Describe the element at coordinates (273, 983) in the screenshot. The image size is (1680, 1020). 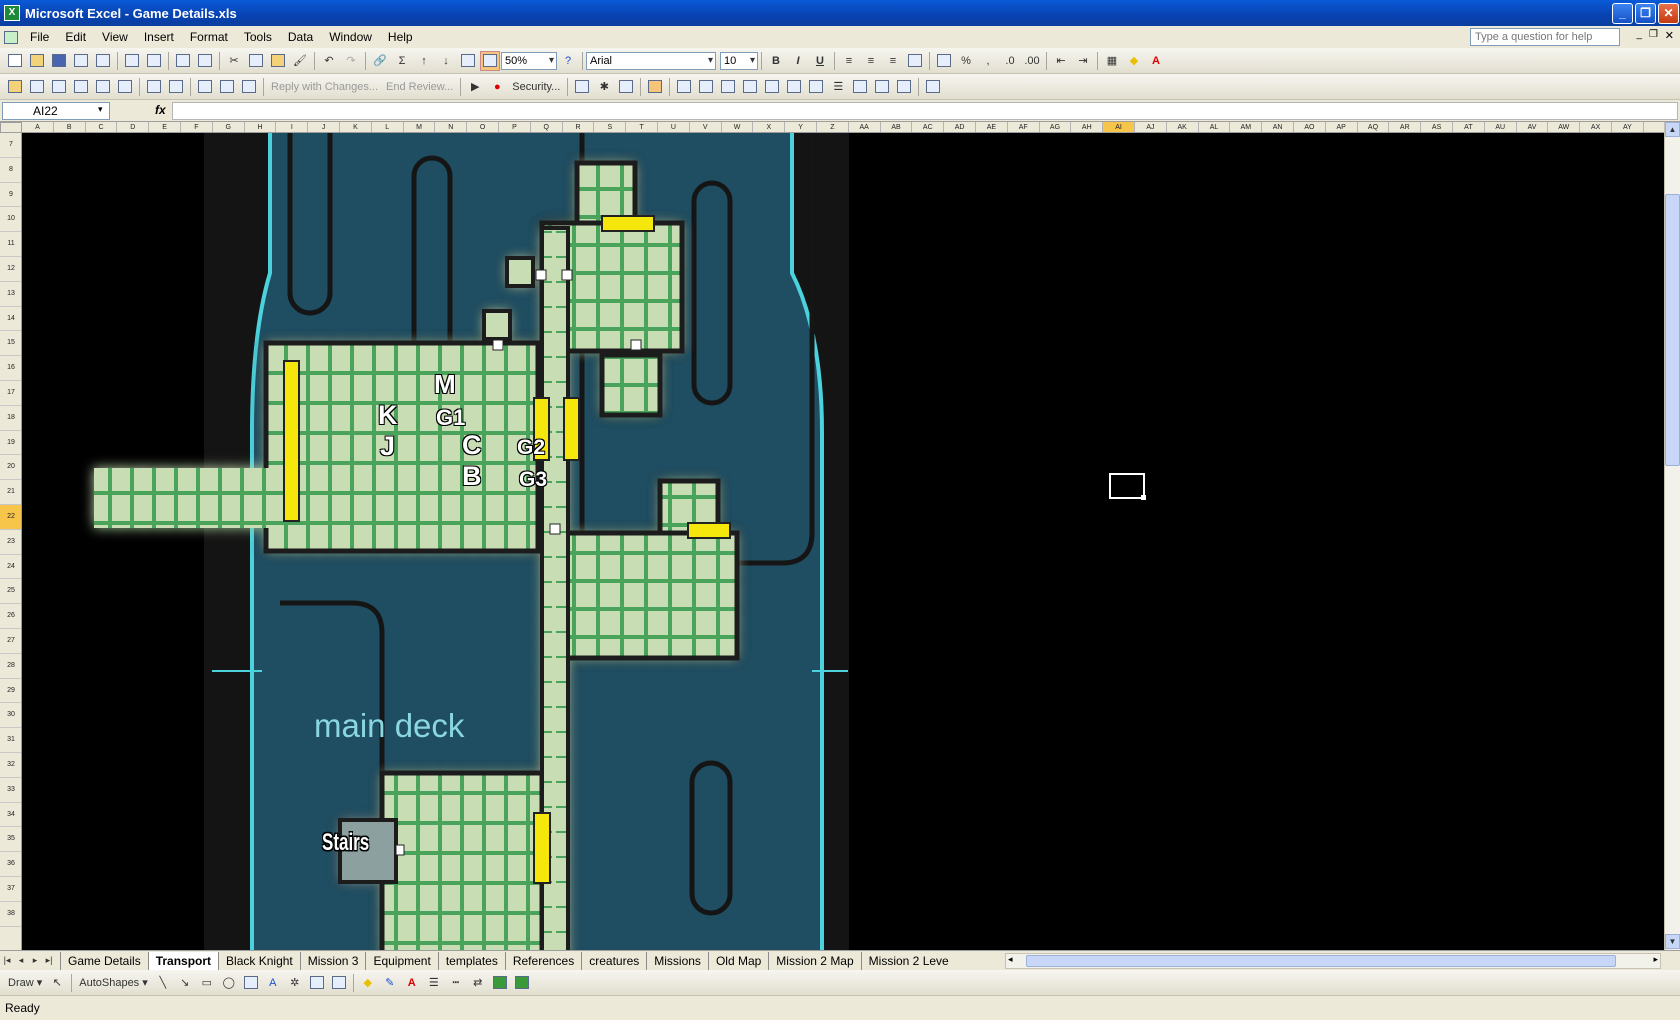
I see `wordart-icon: A` at that location.